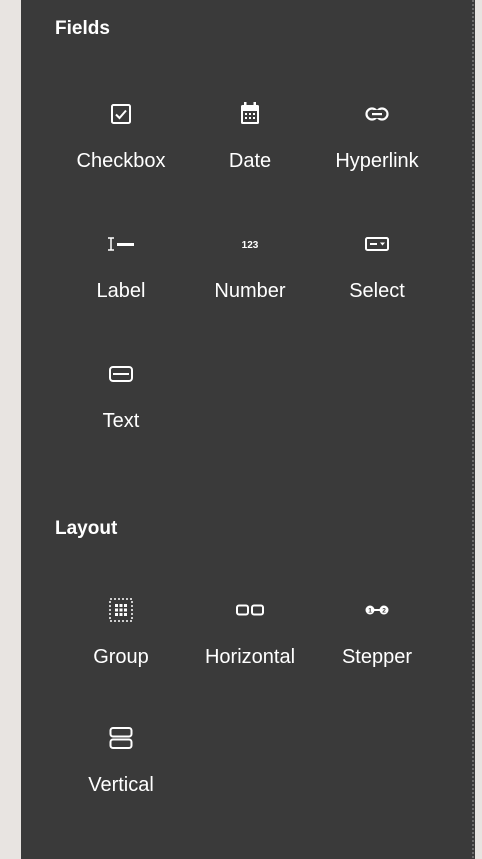  Describe the element at coordinates (250, 657) in the screenshot. I see `tool-label: Horizontal` at that location.